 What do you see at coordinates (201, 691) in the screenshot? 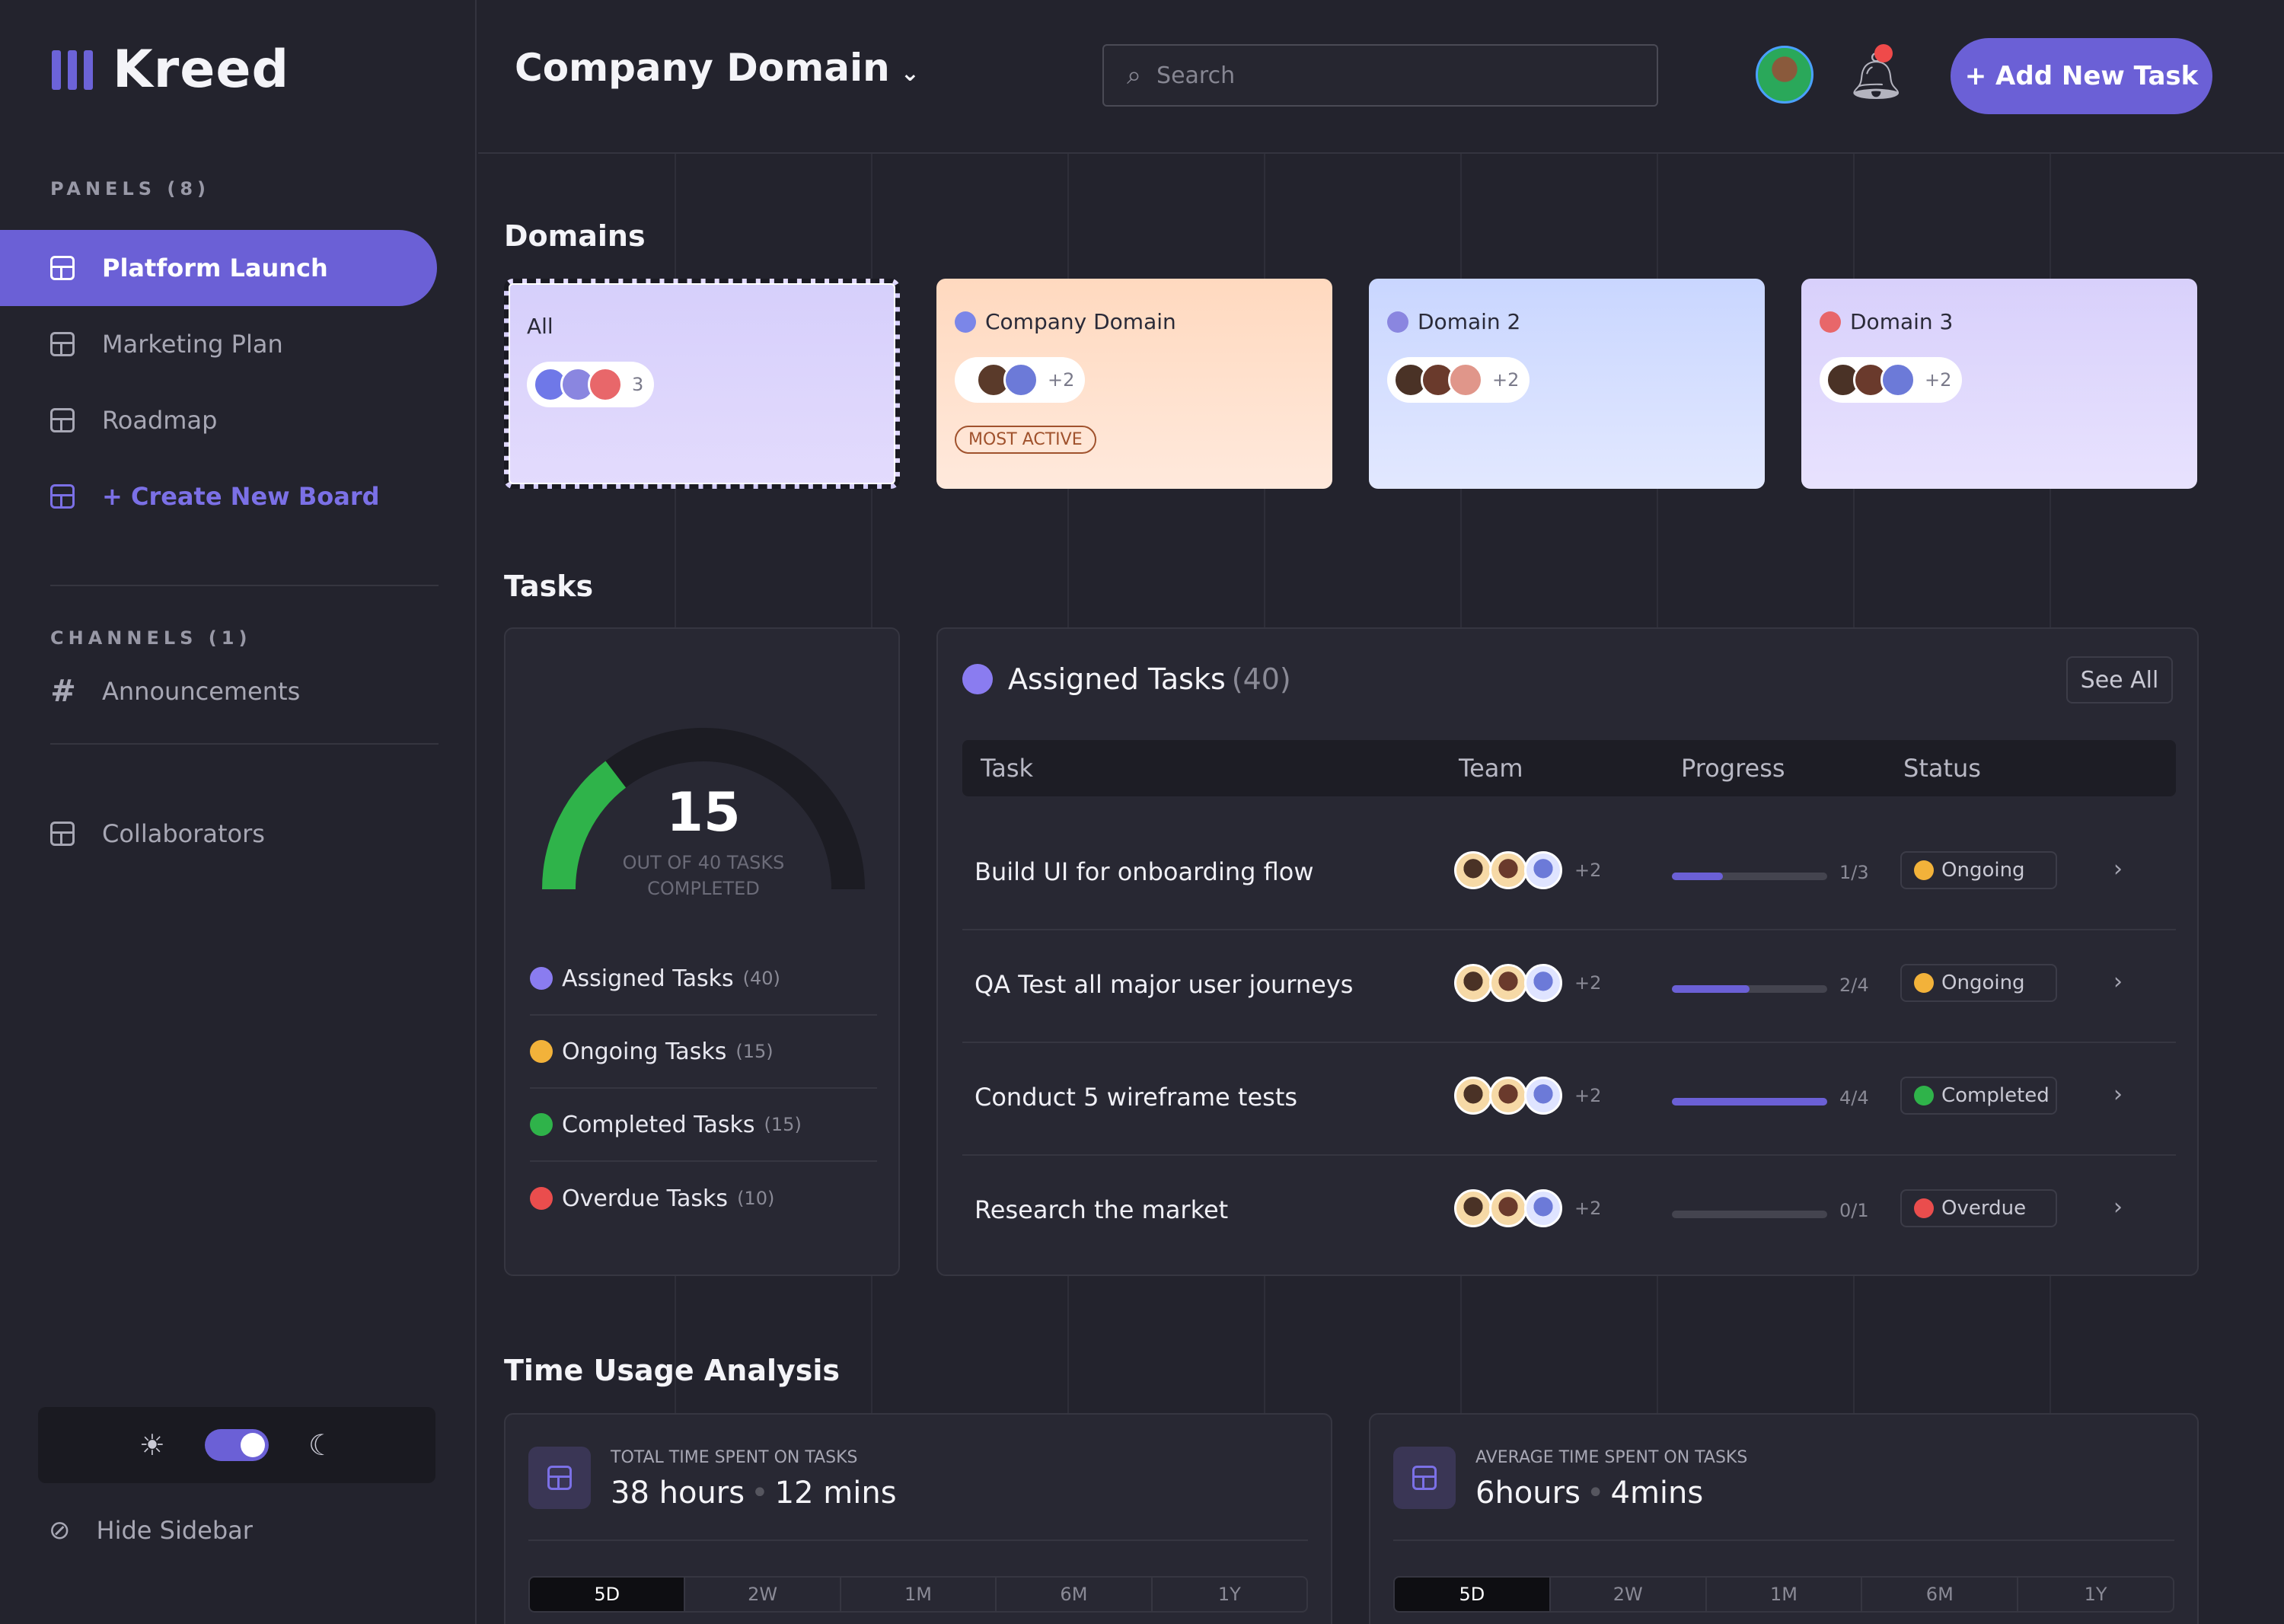
I see `channel-label: Announcements` at bounding box center [201, 691].